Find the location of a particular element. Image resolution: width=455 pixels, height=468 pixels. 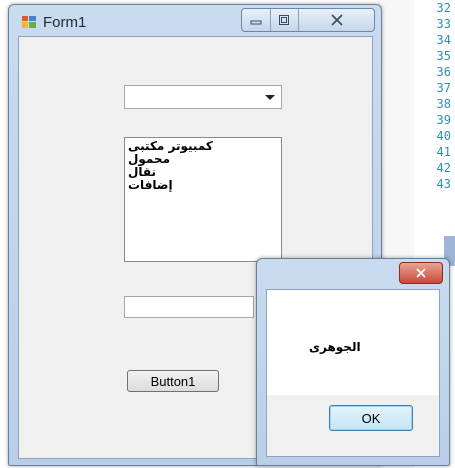

maximize-button is located at coordinates (285, 20).